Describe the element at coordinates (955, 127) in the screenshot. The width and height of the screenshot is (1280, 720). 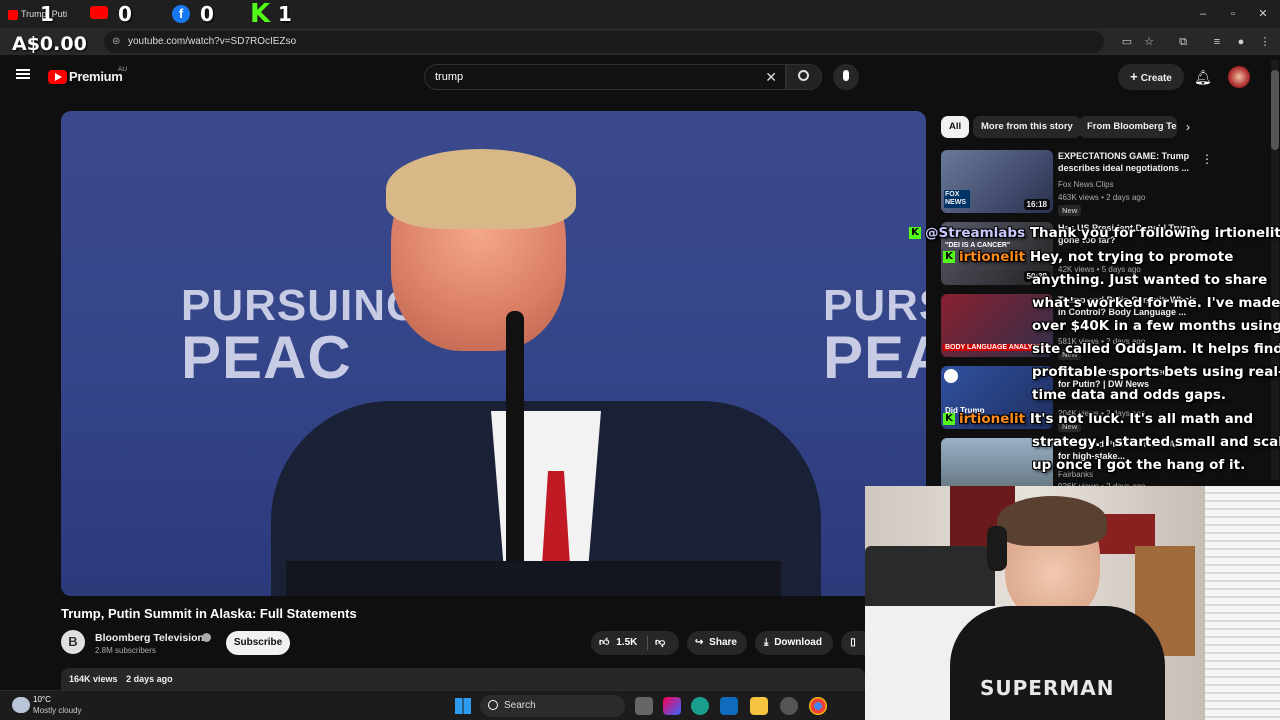
I see `chip-all: All` at that location.